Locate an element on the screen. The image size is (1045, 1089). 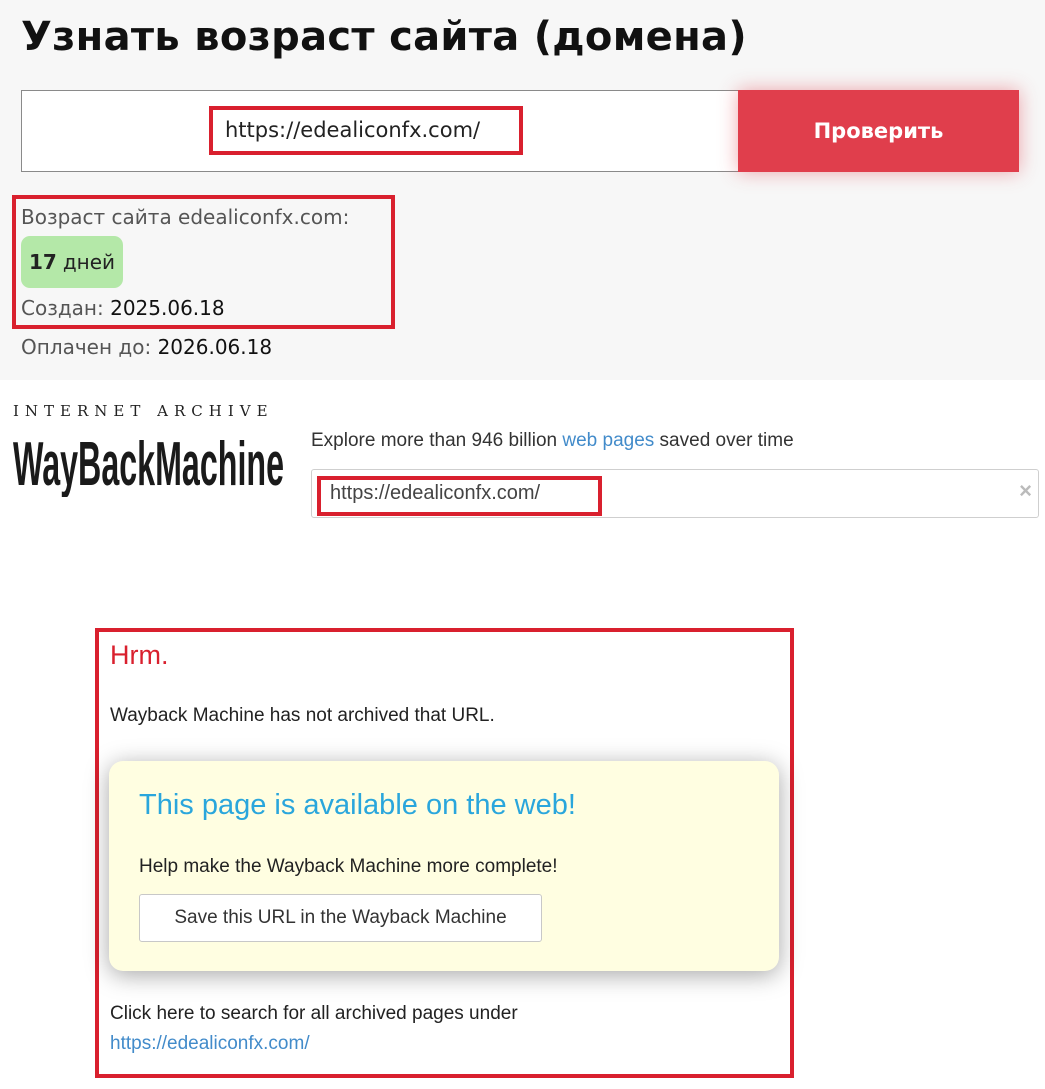
check-button: Проверить is located at coordinates (878, 131).